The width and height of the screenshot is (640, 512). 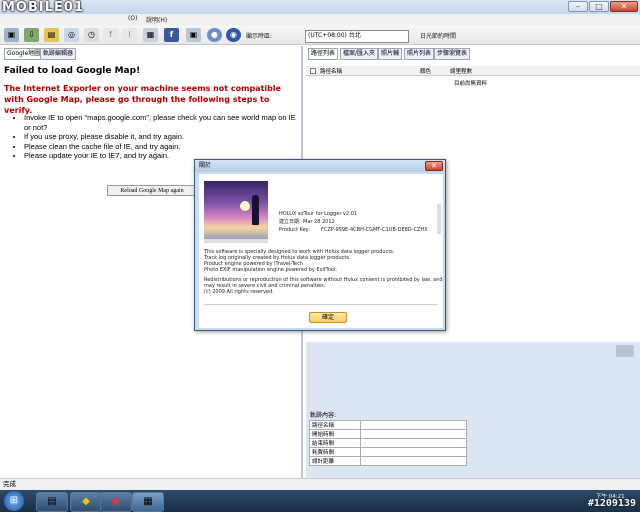 What do you see at coordinates (425, 71) in the screenshot?
I see `column-header-color: 顏色` at bounding box center [425, 71].